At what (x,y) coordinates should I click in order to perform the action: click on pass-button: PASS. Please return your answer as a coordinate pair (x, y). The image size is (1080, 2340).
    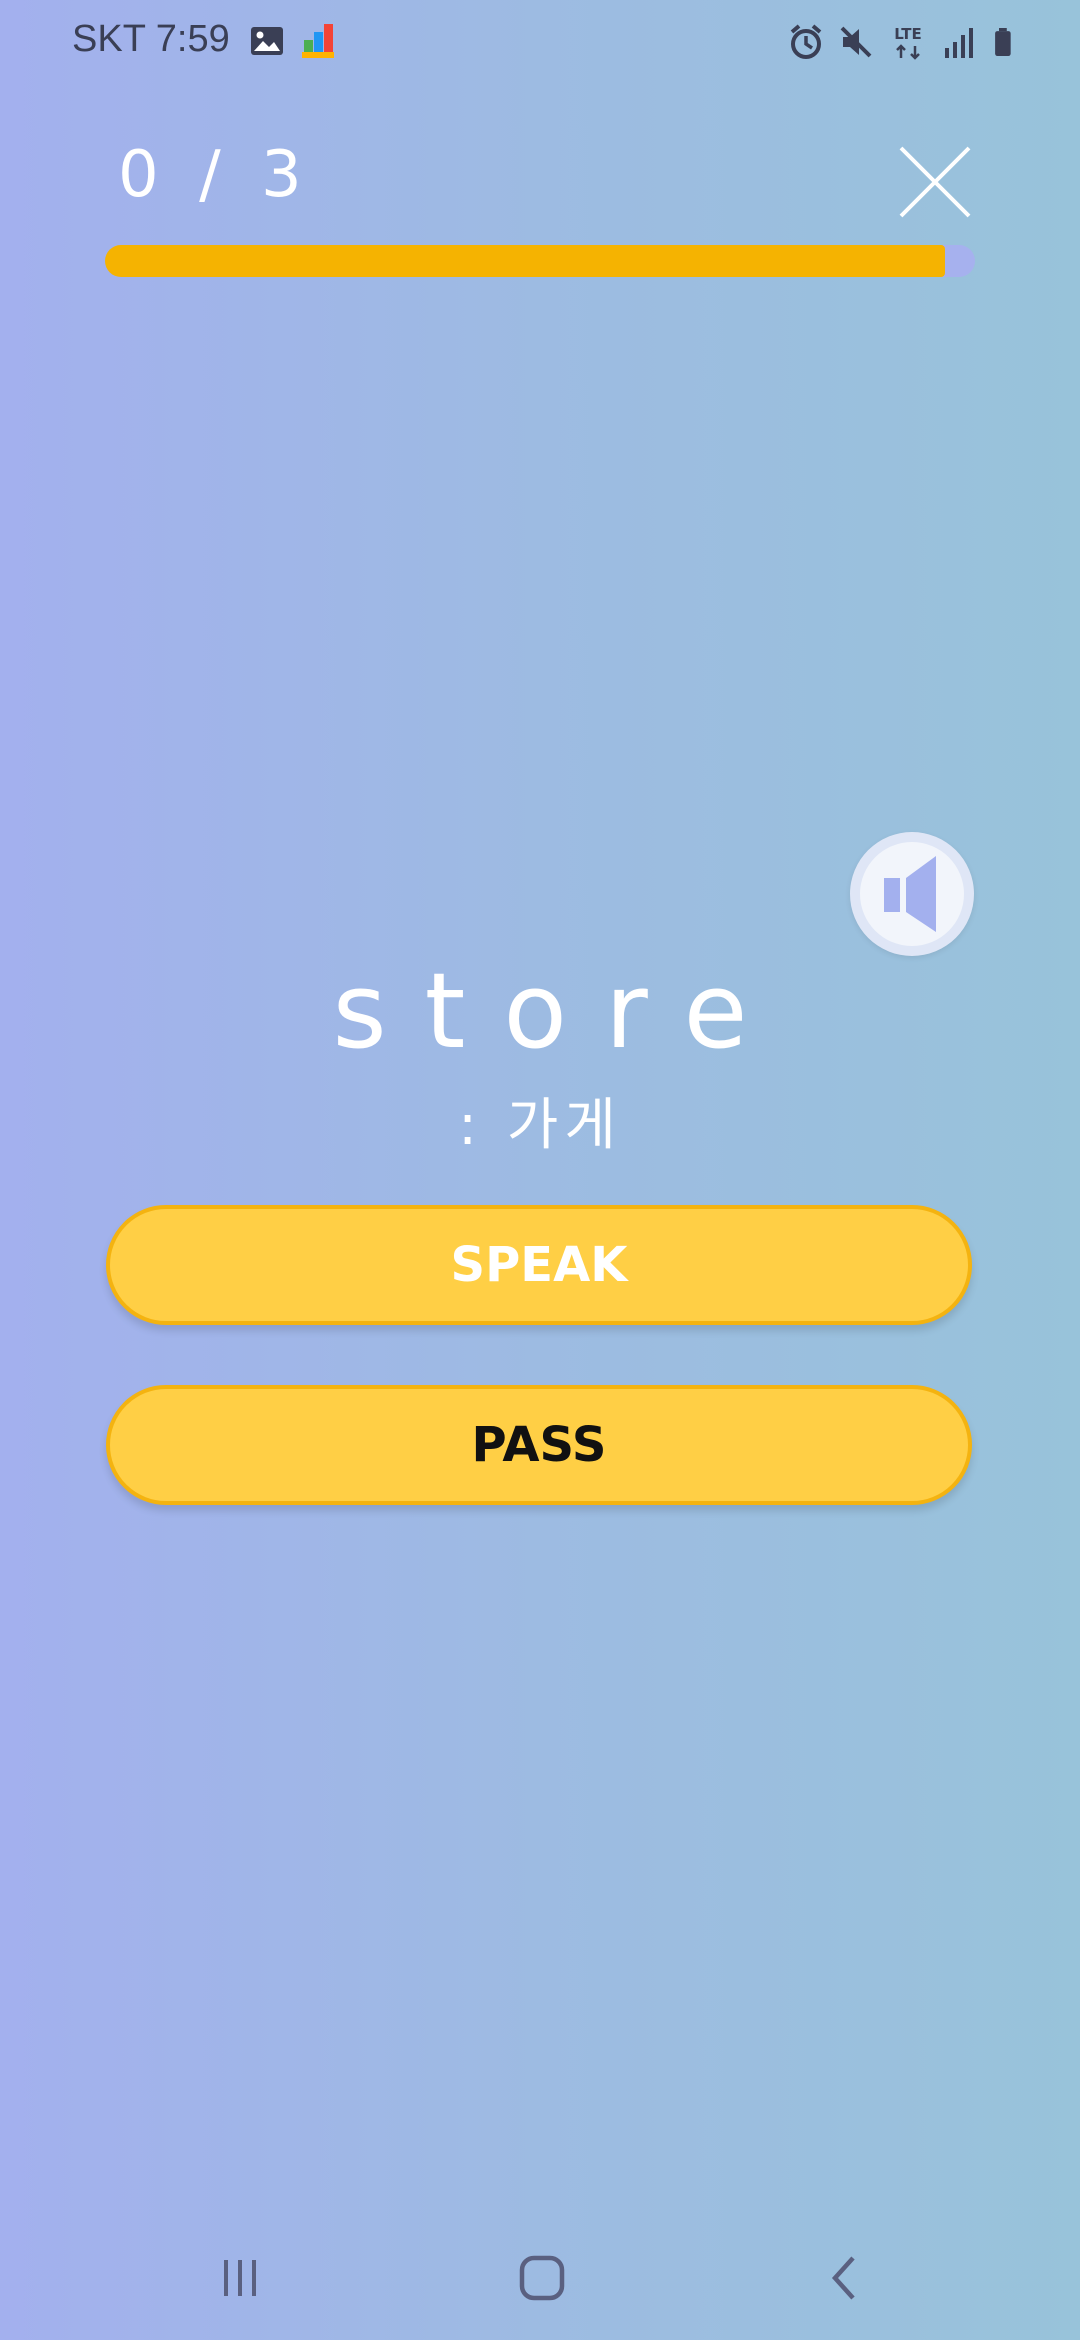
    Looking at the image, I should click on (539, 1445).